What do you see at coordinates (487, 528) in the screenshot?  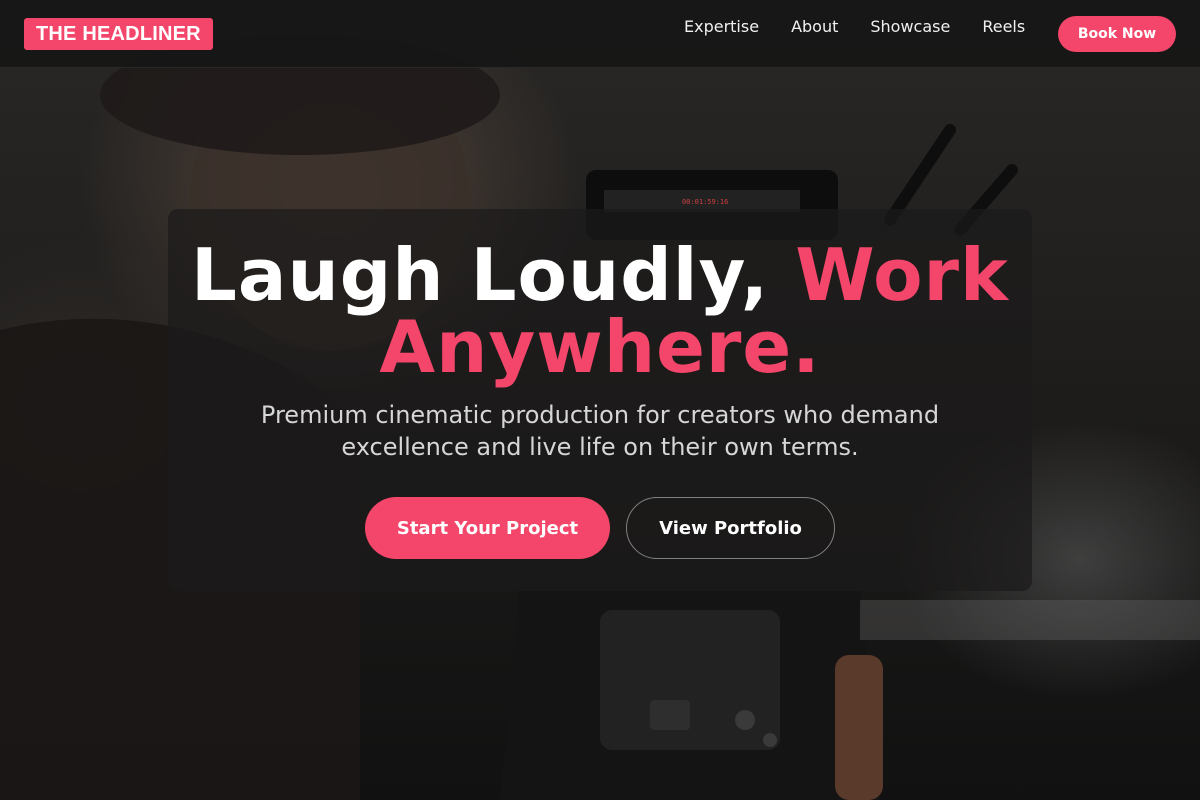 I see `start-project-button: Start Your Project` at bounding box center [487, 528].